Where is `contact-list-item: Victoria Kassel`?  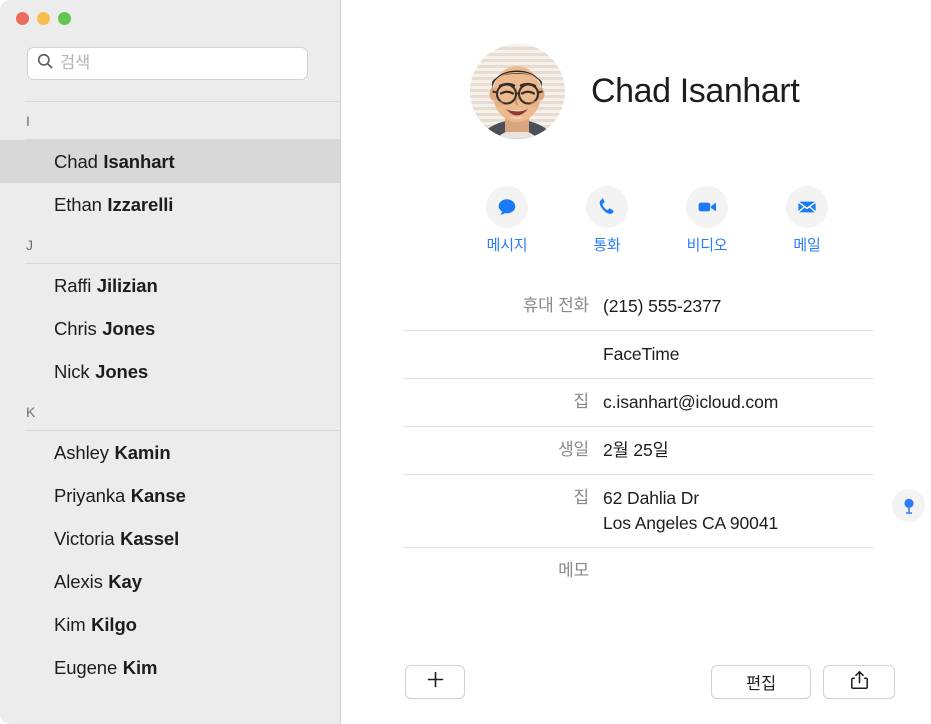
contact-list-item: Victoria Kassel is located at coordinates (170, 538).